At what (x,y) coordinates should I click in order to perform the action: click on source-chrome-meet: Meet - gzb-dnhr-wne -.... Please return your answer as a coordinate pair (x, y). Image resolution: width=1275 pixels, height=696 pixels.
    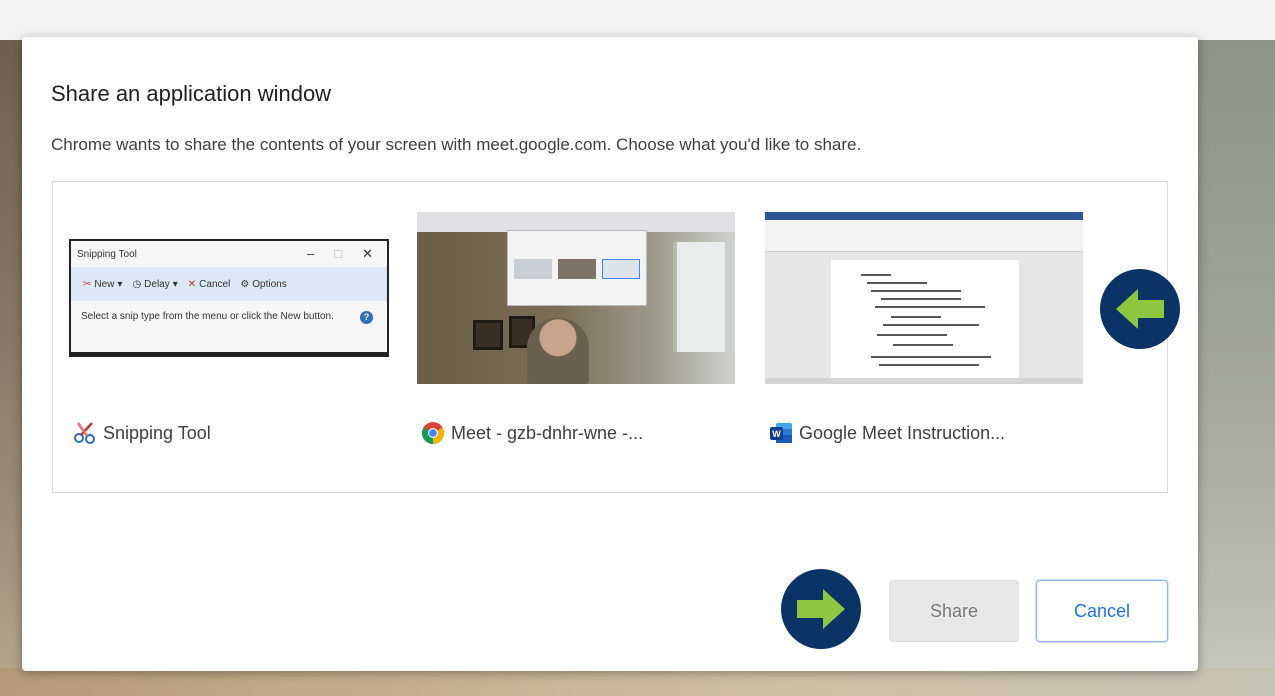
    Looking at the image, I should click on (577, 332).